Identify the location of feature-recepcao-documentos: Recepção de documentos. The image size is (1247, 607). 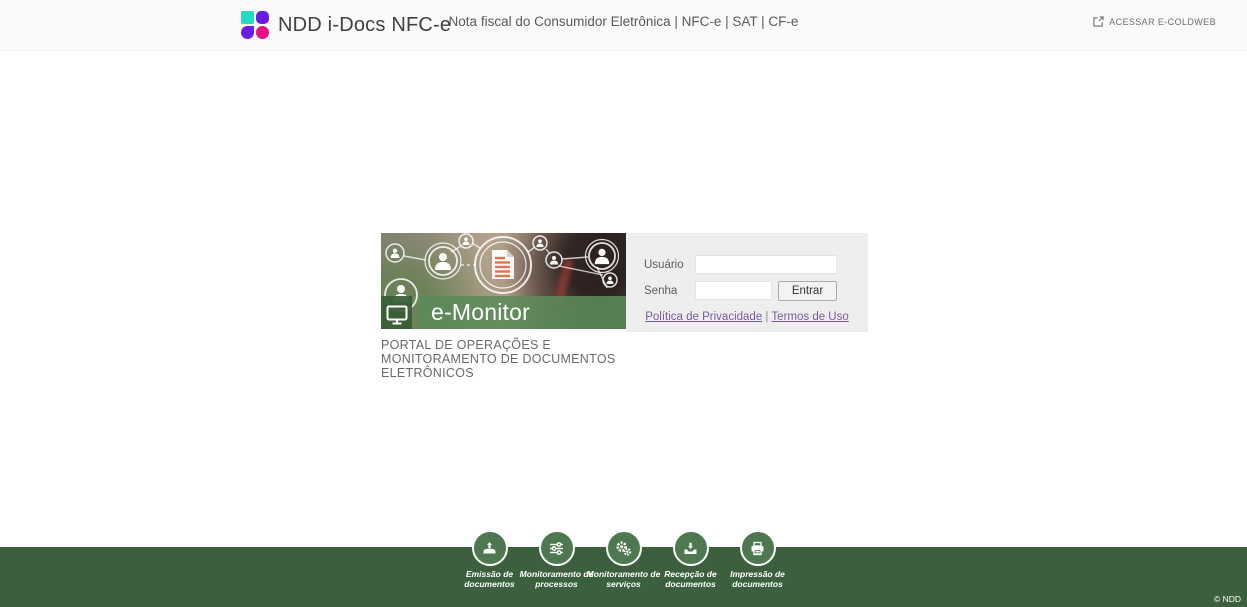
(690, 559).